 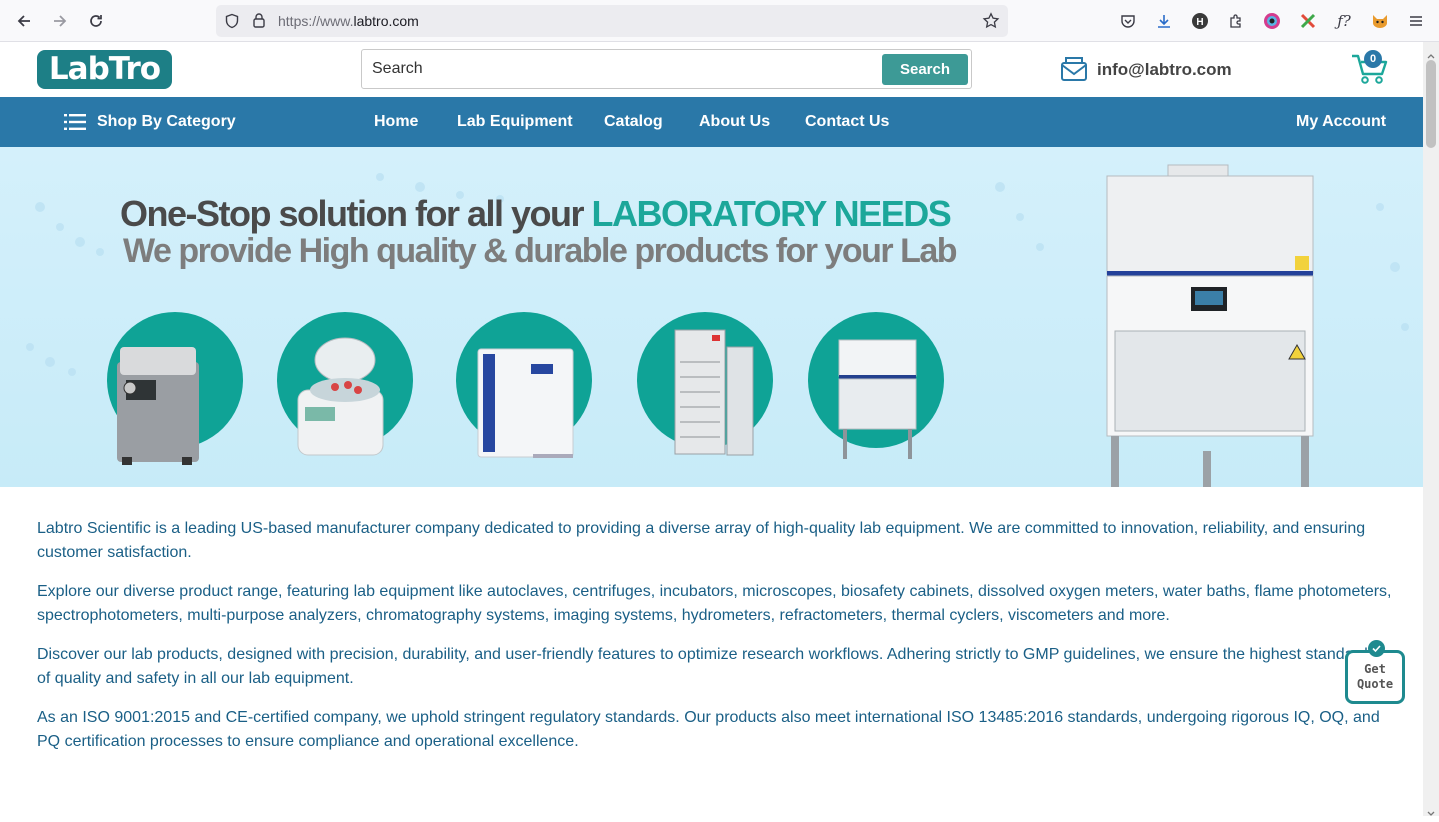 I want to click on download-icon, so click(x=1164, y=21).